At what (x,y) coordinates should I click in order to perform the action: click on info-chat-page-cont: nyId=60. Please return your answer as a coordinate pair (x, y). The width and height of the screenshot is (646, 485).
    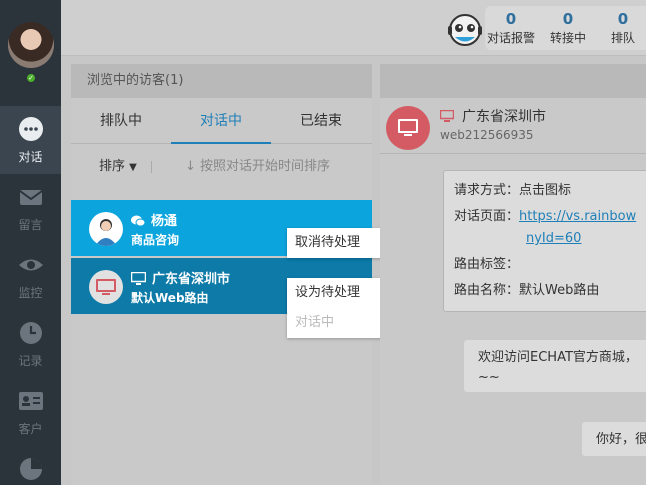
    Looking at the image, I should click on (550, 242).